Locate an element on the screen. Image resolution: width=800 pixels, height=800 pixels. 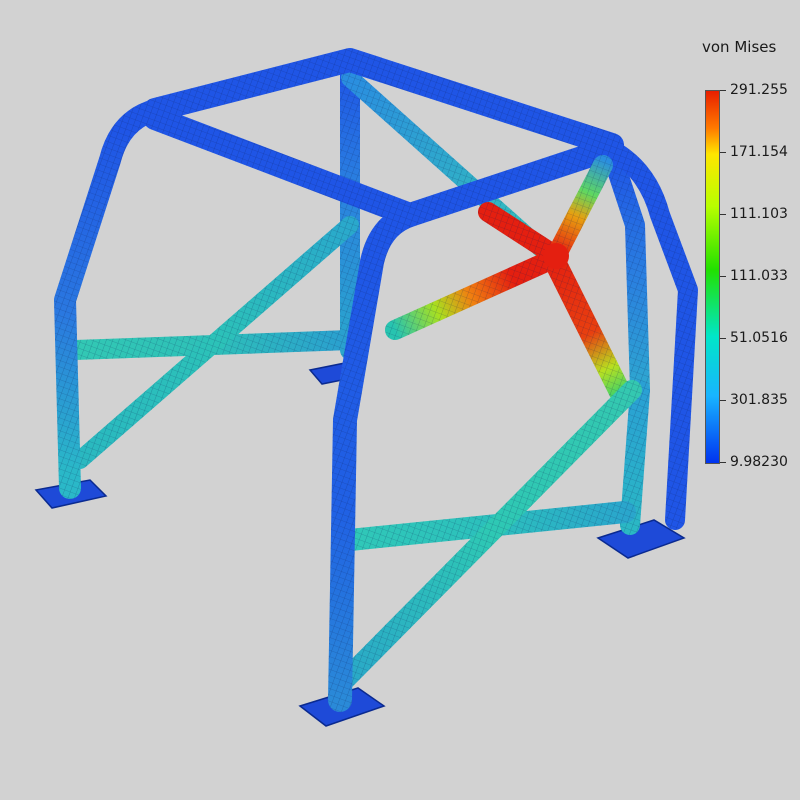
legend-label: 9.98230 is located at coordinates (759, 462).